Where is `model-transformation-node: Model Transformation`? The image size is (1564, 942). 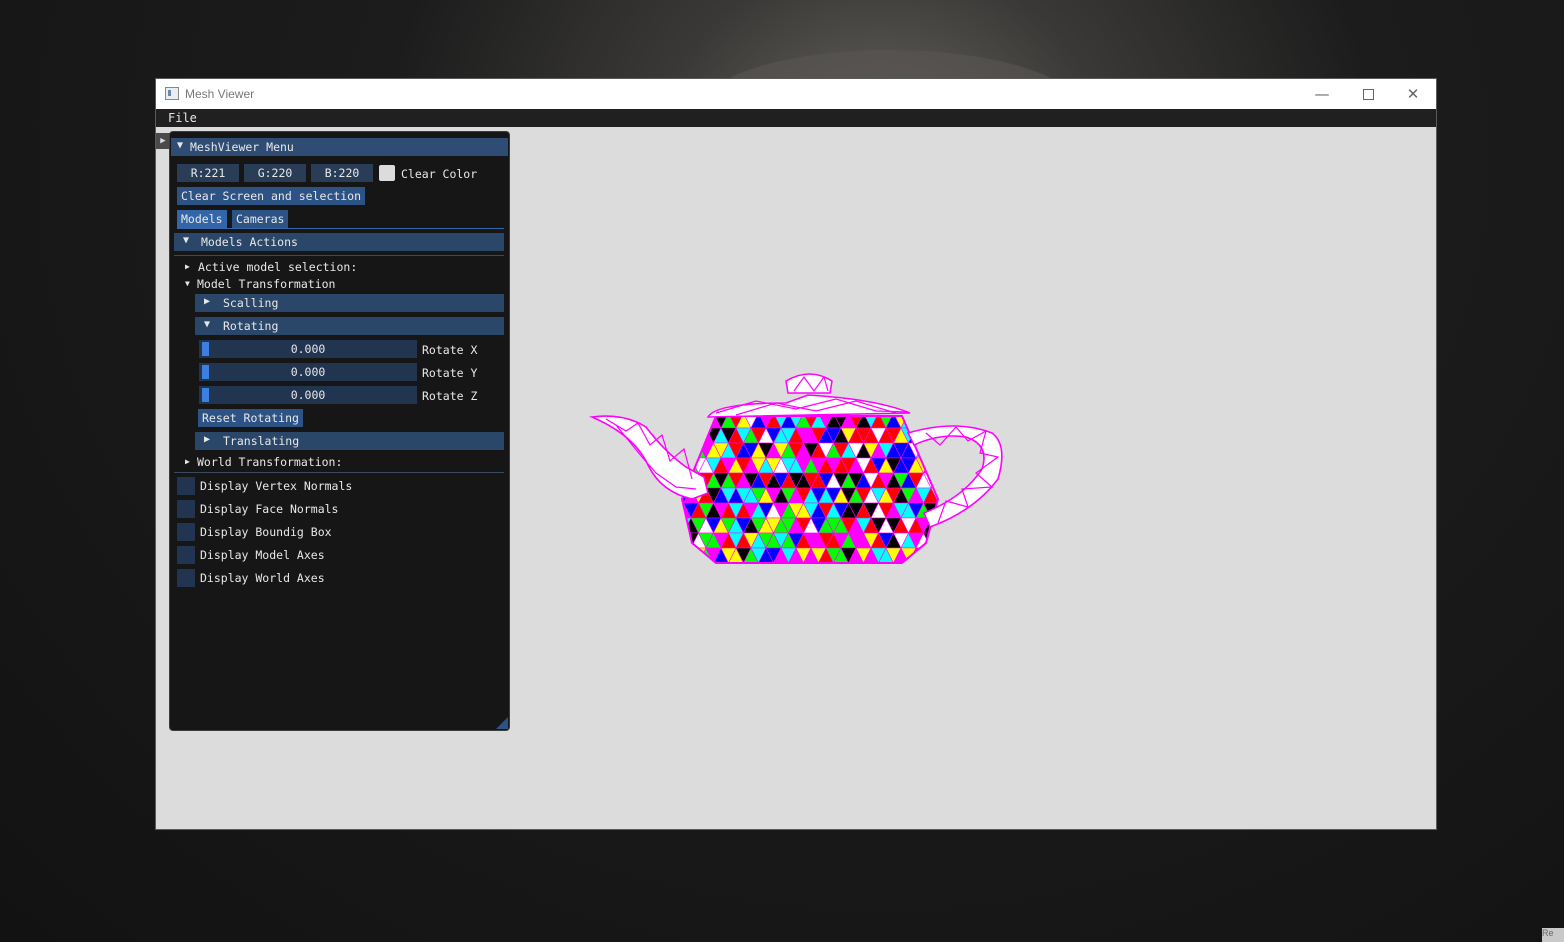 model-transformation-node: Model Transformation is located at coordinates (266, 284).